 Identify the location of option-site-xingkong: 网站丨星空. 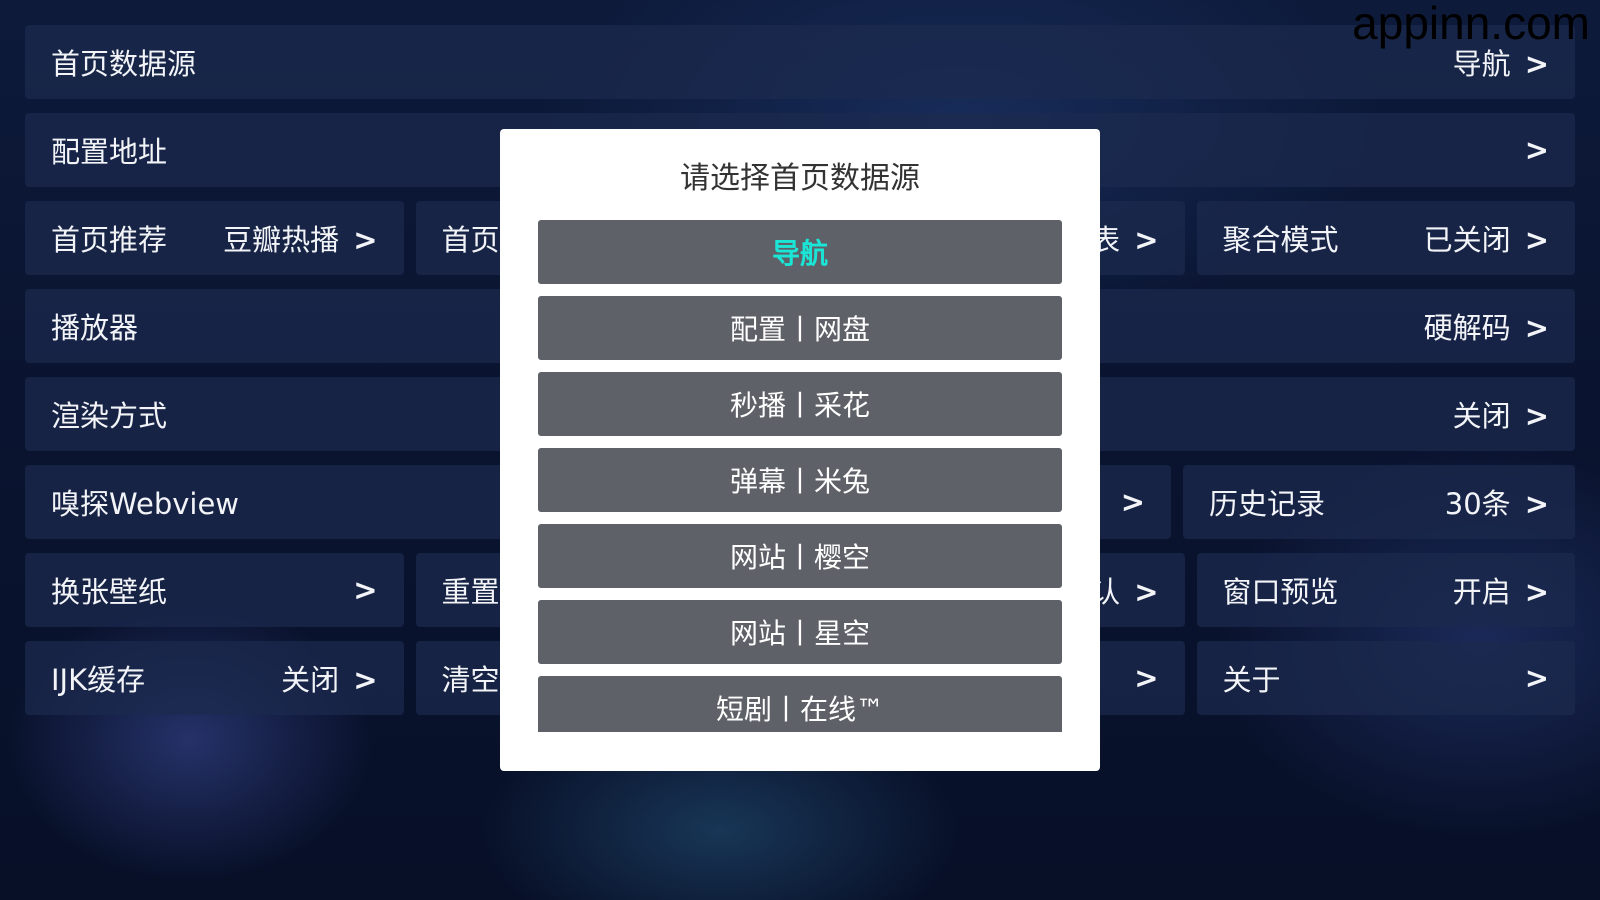
(800, 632).